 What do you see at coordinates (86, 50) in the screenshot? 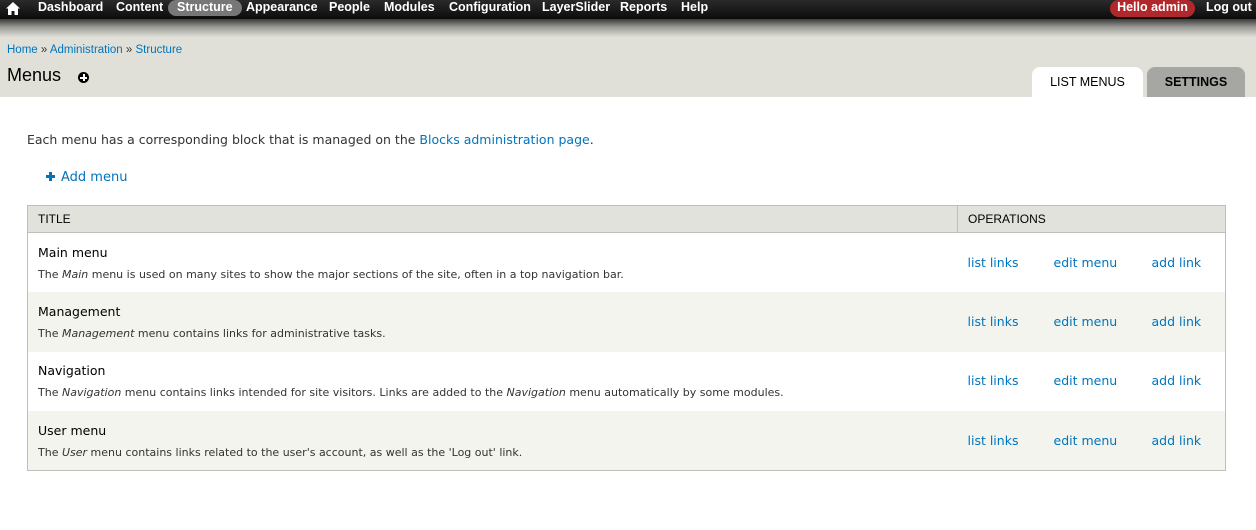
I see `breadcrumb-administration: Administration` at bounding box center [86, 50].